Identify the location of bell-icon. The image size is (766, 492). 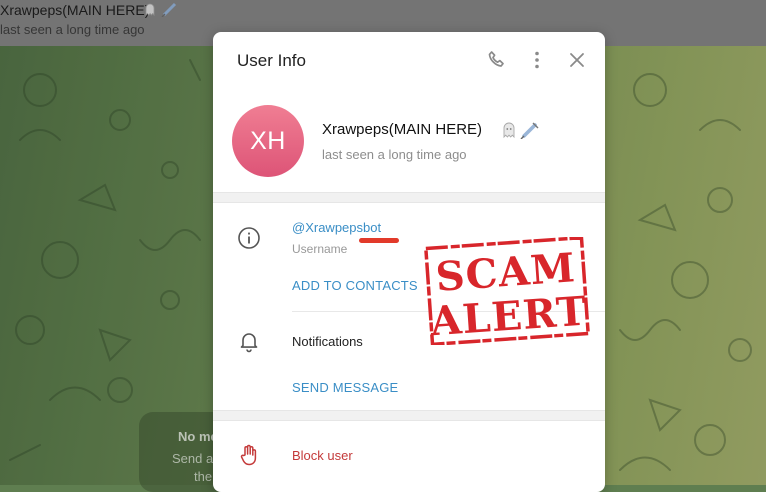
(249, 341).